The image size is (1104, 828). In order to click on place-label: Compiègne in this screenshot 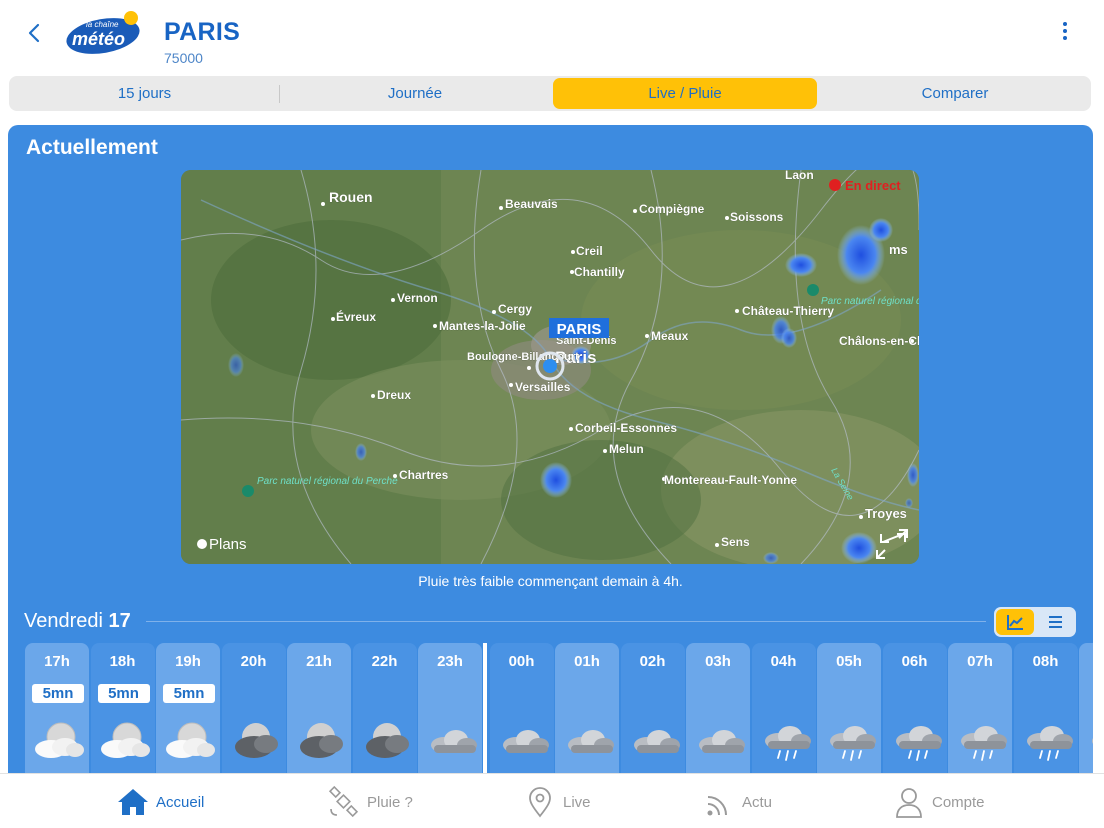, I will do `click(672, 209)`.